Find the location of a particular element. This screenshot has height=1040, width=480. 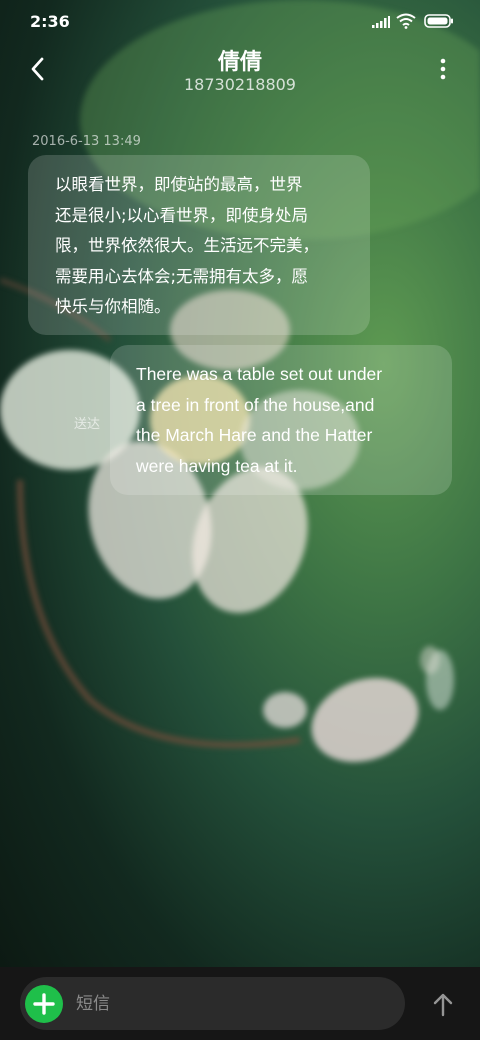

add-attachment-button is located at coordinates (44, 1004).